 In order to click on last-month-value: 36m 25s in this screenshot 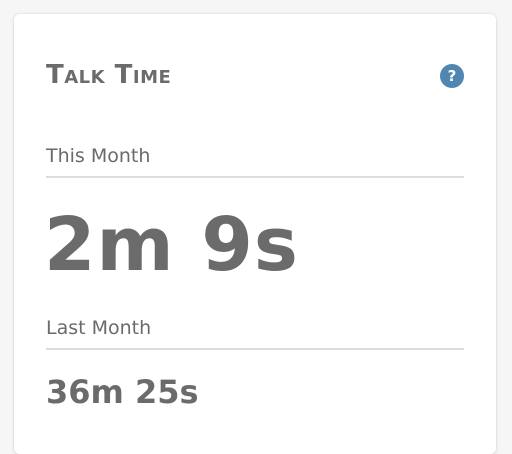, I will do `click(122, 392)`.